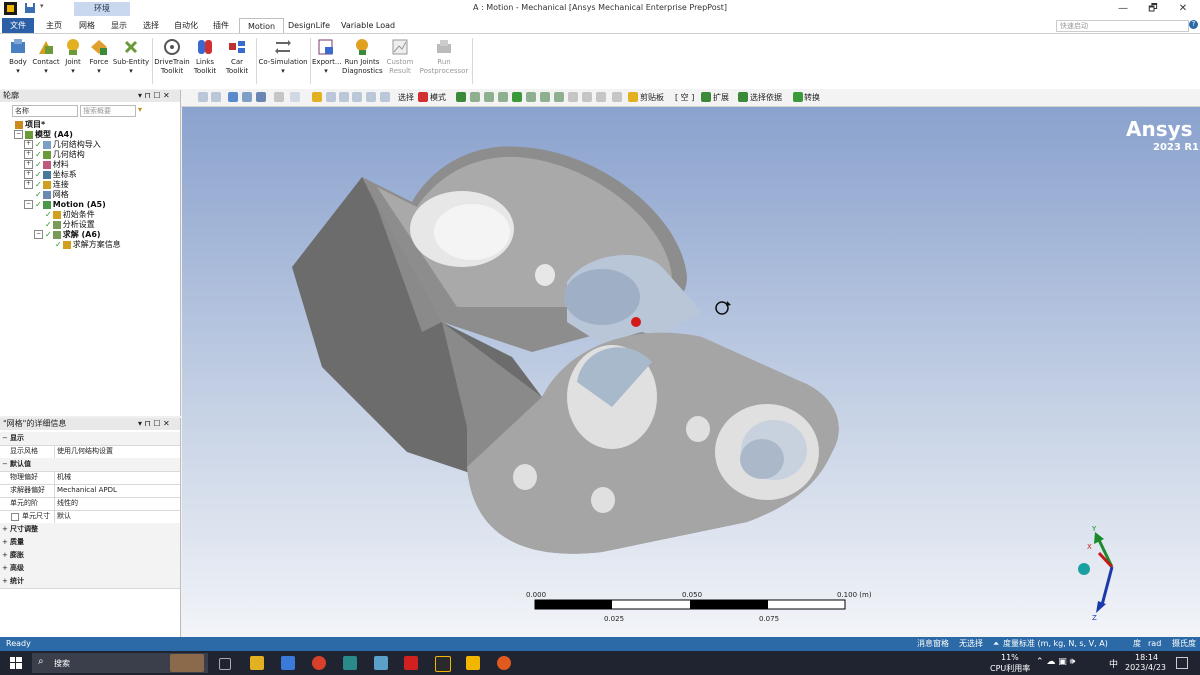  Describe the element at coordinates (423, 97) in the screenshot. I see `mode-icon` at that location.